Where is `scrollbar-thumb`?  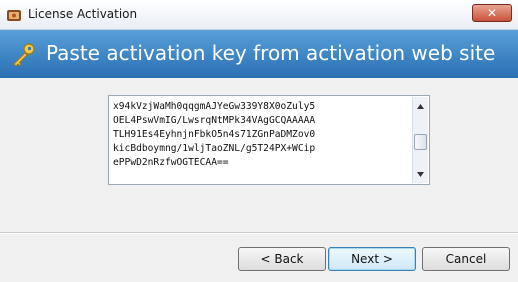
scrollbar-thumb is located at coordinates (420, 141).